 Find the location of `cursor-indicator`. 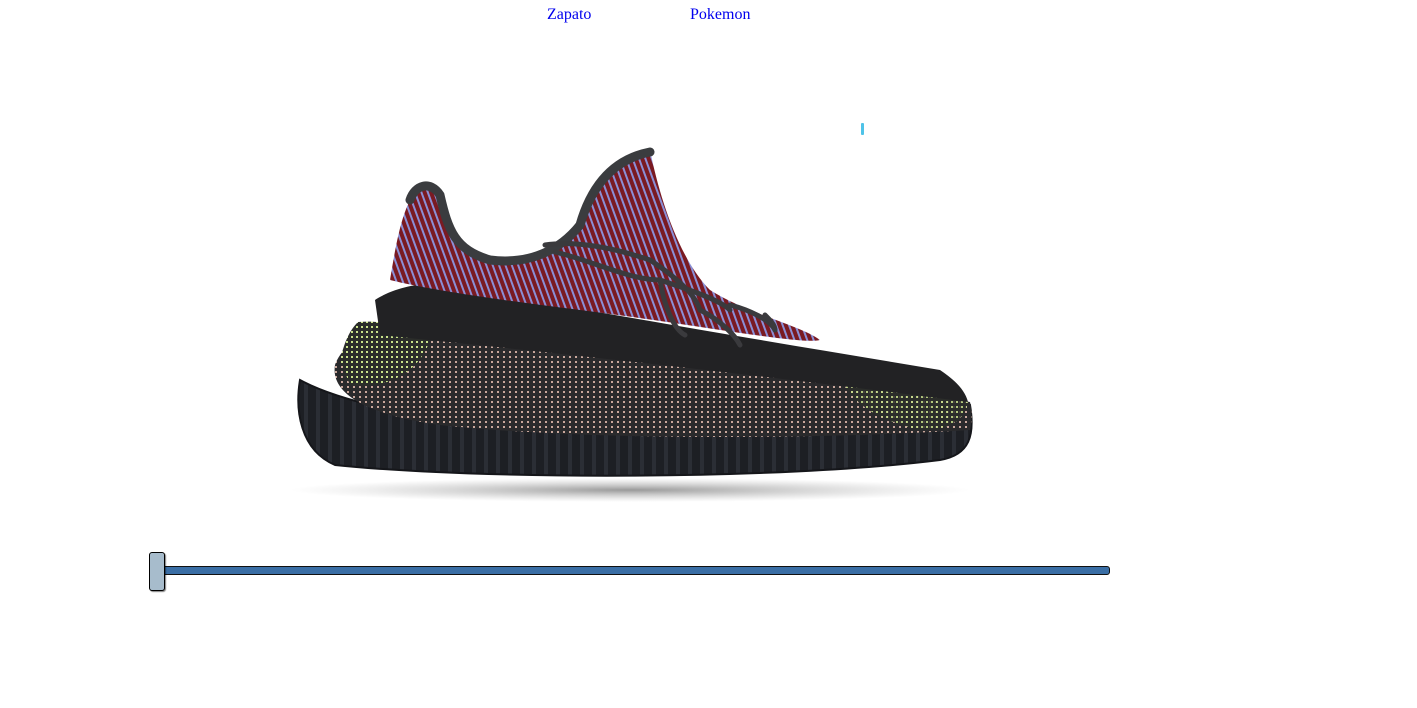

cursor-indicator is located at coordinates (862, 129).